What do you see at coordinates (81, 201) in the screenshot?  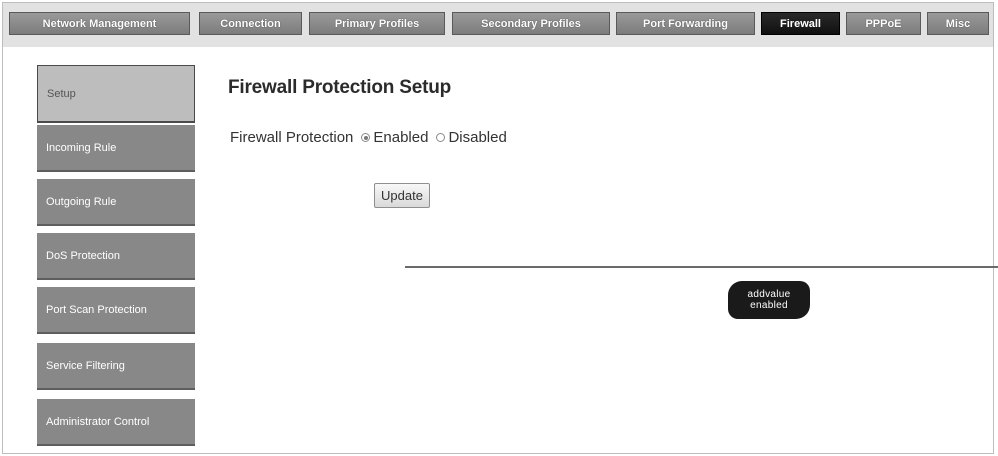 I see `sidebar-item-label: Outgoing Rule` at bounding box center [81, 201].